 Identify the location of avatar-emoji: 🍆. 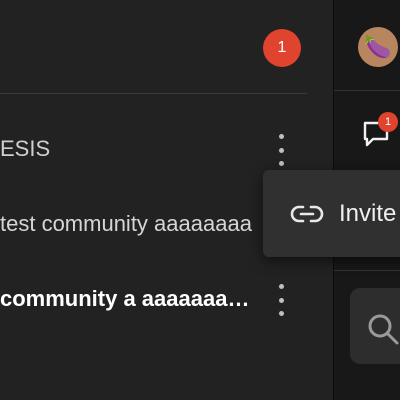
(378, 46).